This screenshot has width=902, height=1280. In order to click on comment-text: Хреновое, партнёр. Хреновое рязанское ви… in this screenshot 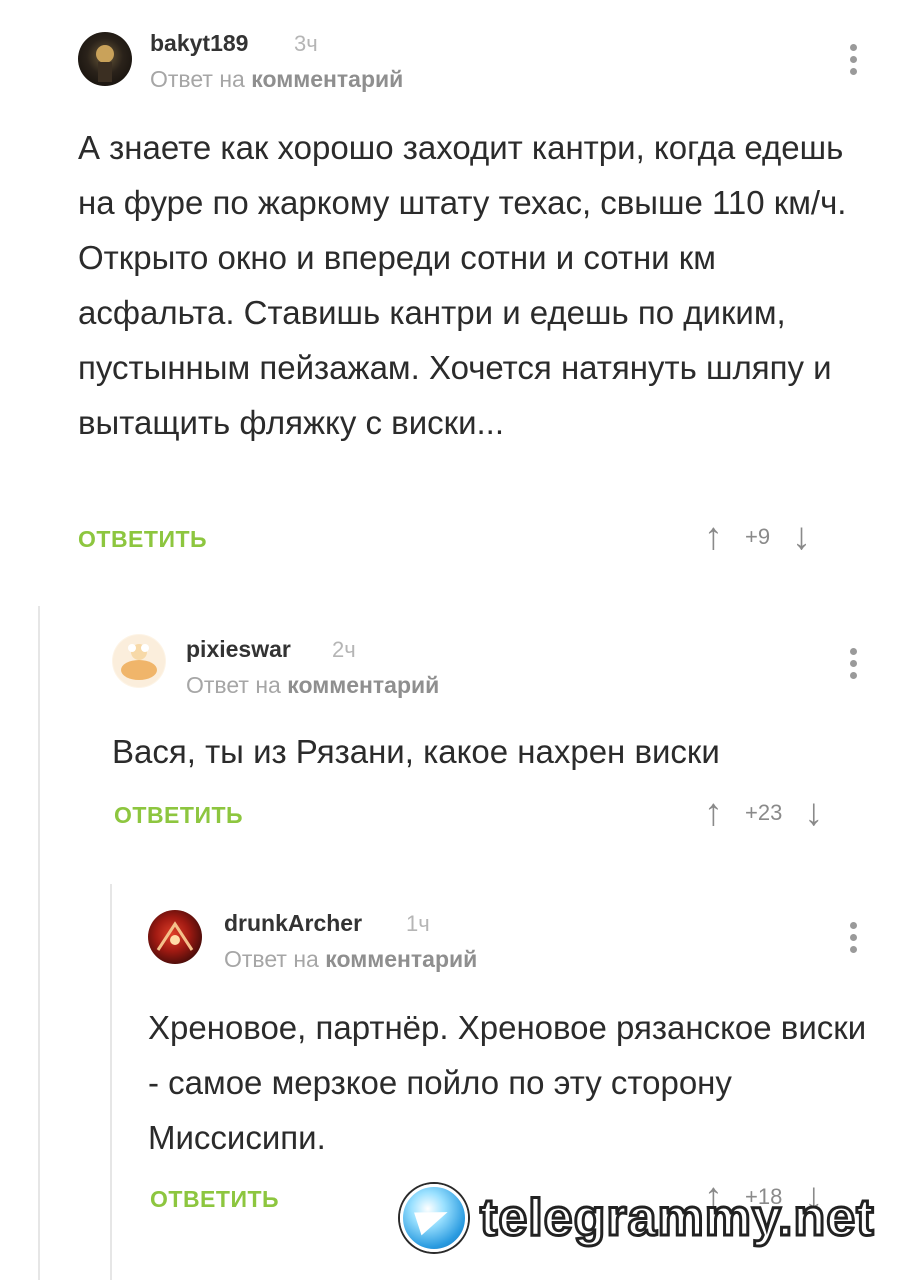, I will do `click(507, 1082)`.